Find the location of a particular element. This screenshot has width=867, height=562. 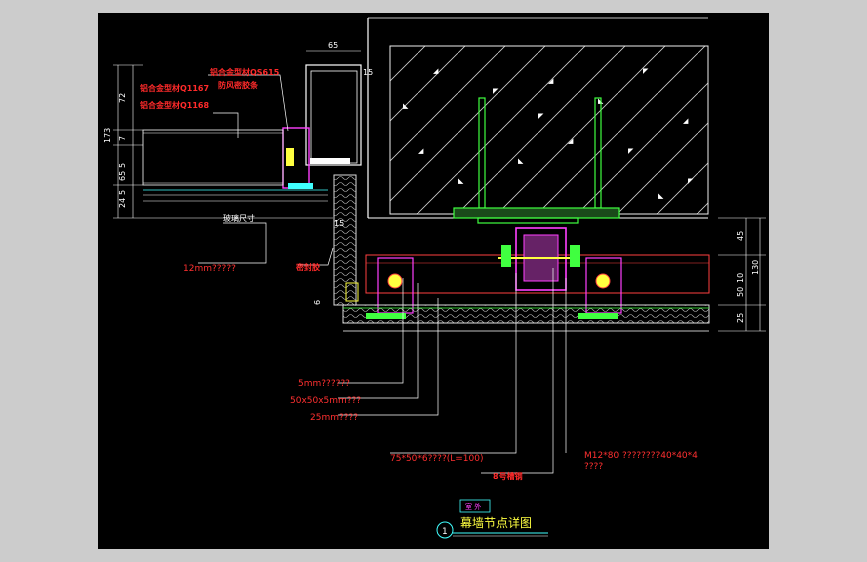

label-m12-b: ???? is located at coordinates (593, 467).